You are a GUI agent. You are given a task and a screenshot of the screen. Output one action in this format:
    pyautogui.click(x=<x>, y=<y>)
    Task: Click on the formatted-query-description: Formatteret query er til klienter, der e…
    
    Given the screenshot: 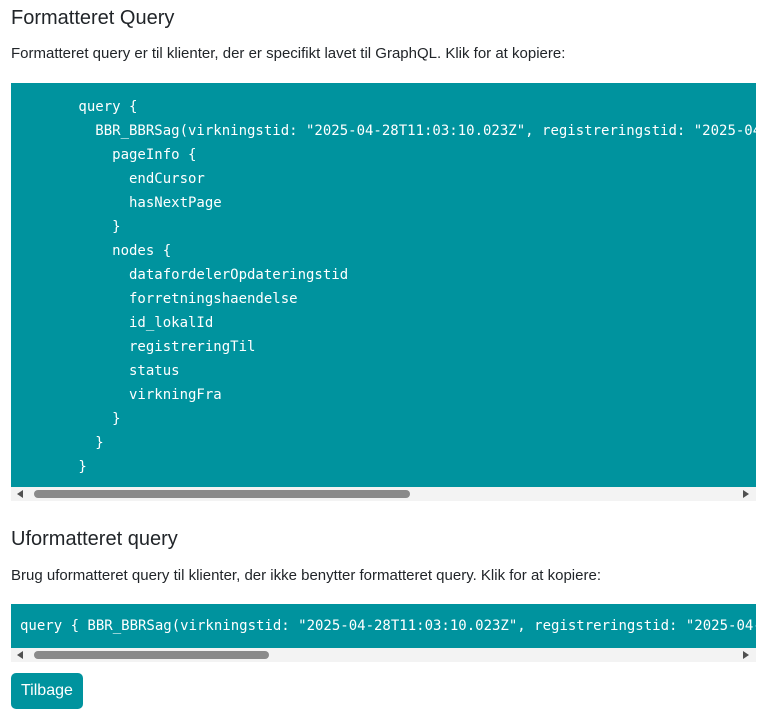 What is the action you would take?
    pyautogui.click(x=288, y=53)
    